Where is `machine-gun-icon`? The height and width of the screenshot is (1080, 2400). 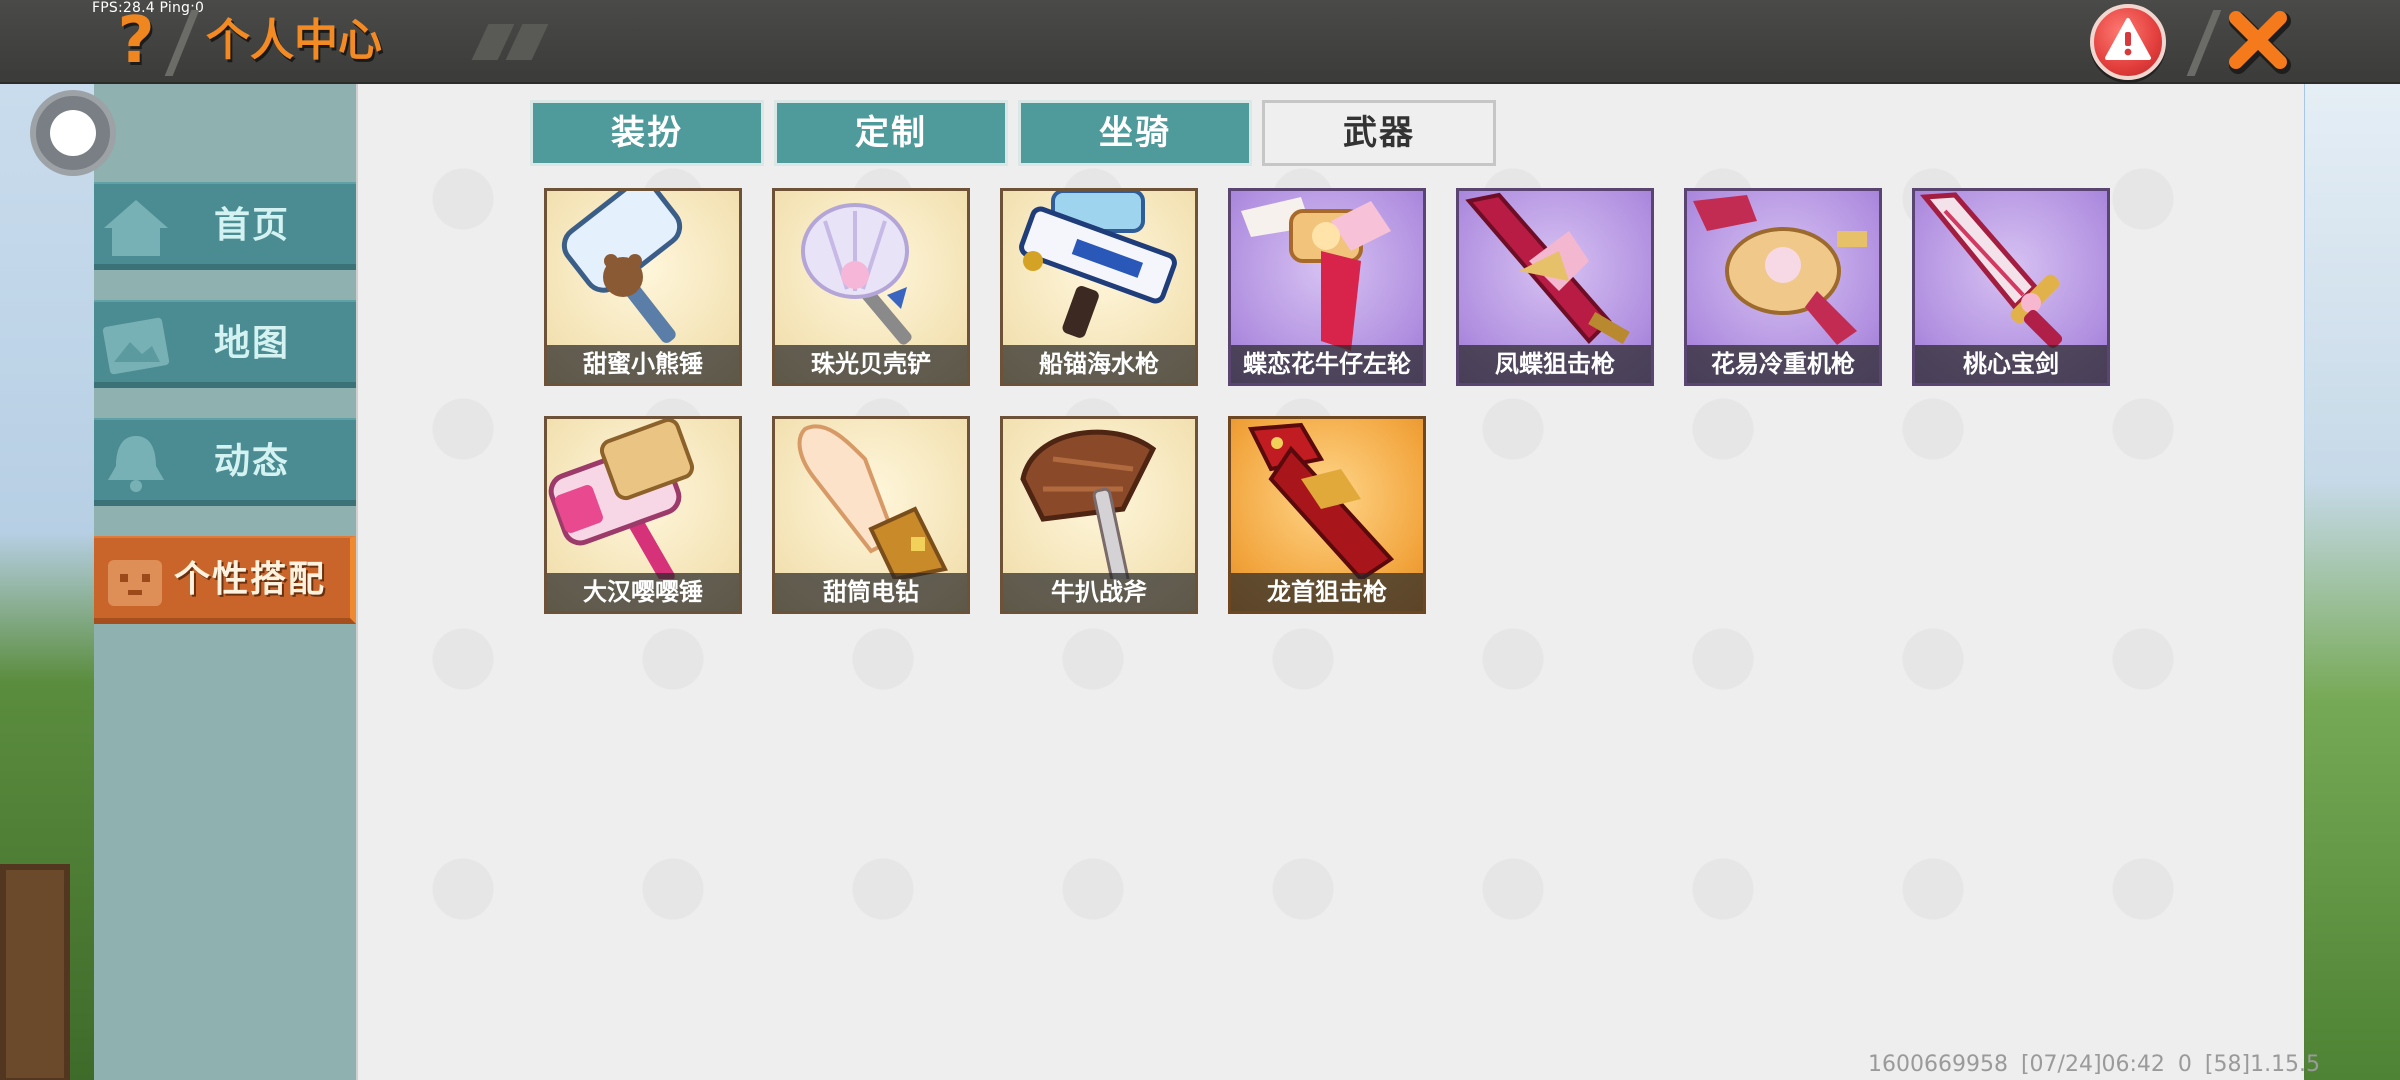
machine-gun-icon is located at coordinates (1780, 270).